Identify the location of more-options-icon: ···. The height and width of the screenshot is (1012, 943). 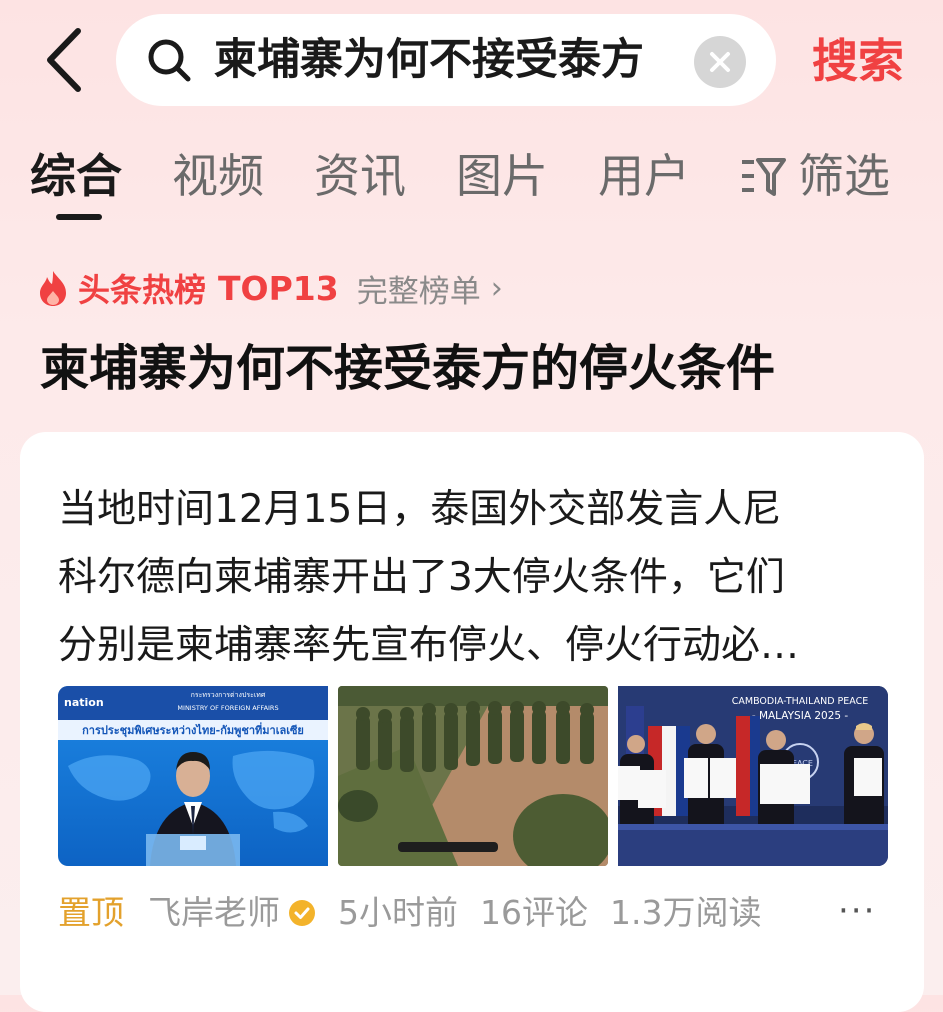
(857, 913).